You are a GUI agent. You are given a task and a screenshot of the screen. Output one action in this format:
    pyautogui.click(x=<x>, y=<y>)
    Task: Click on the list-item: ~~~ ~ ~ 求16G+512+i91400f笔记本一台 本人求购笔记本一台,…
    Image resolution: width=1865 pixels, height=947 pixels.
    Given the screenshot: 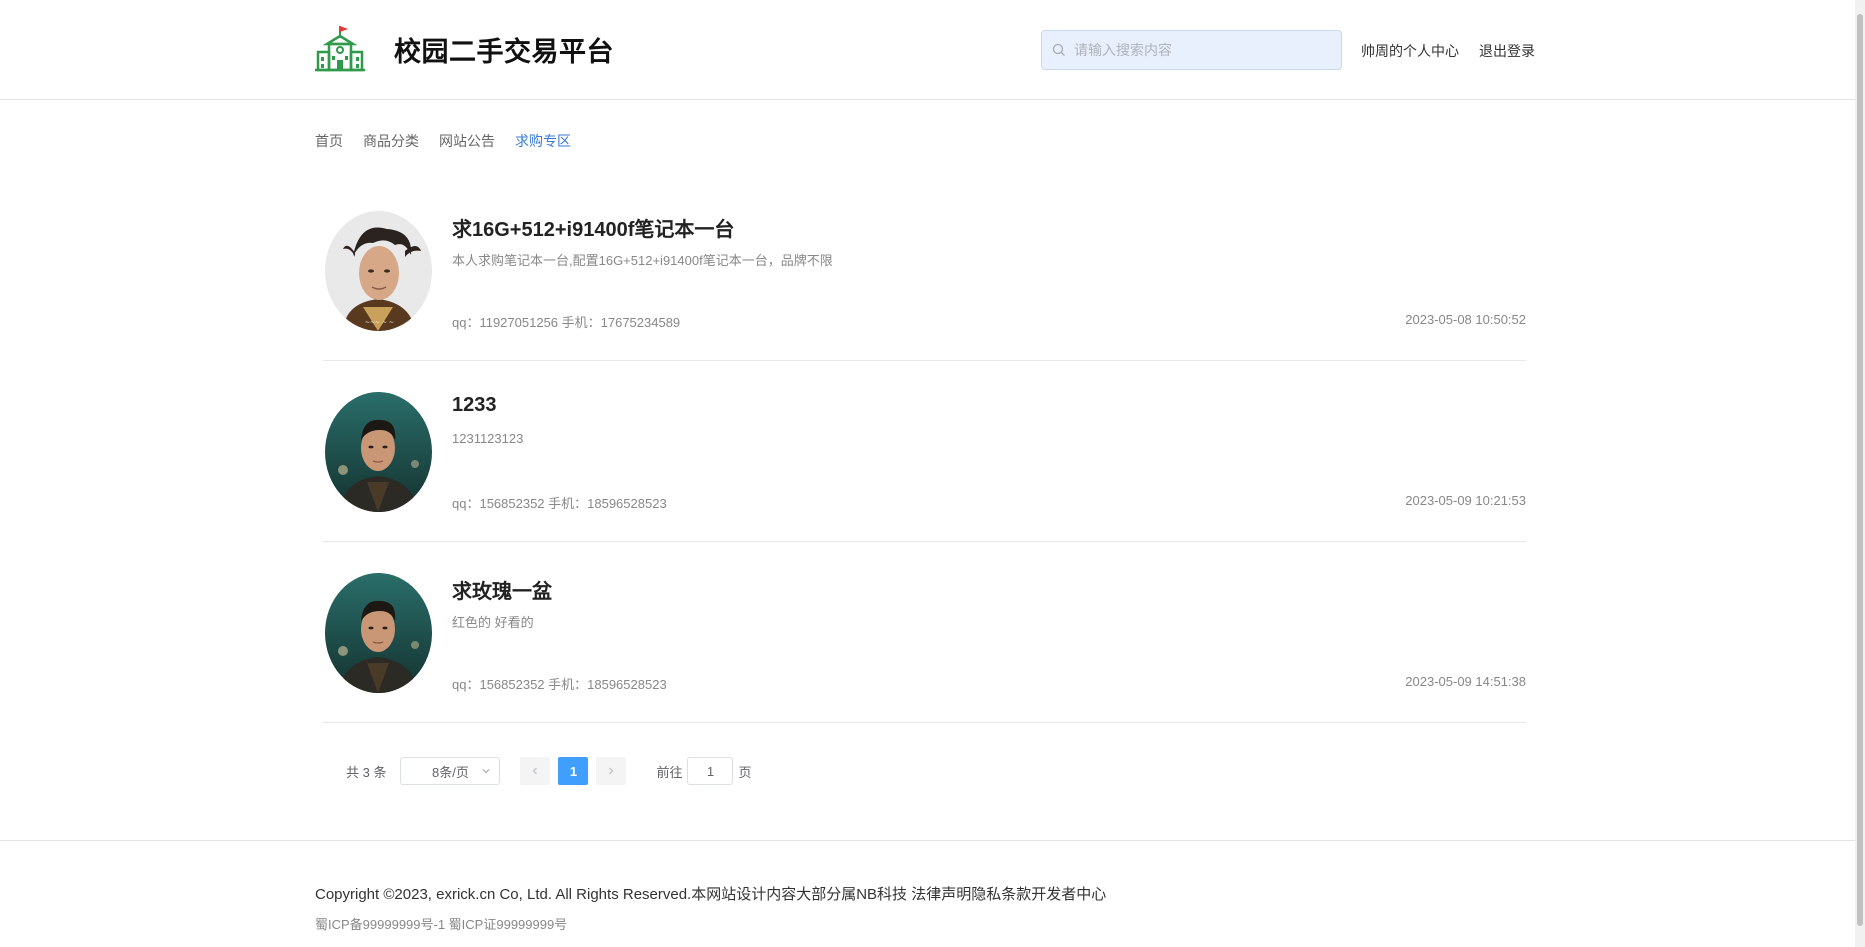 What is the action you would take?
    pyautogui.click(x=924, y=270)
    